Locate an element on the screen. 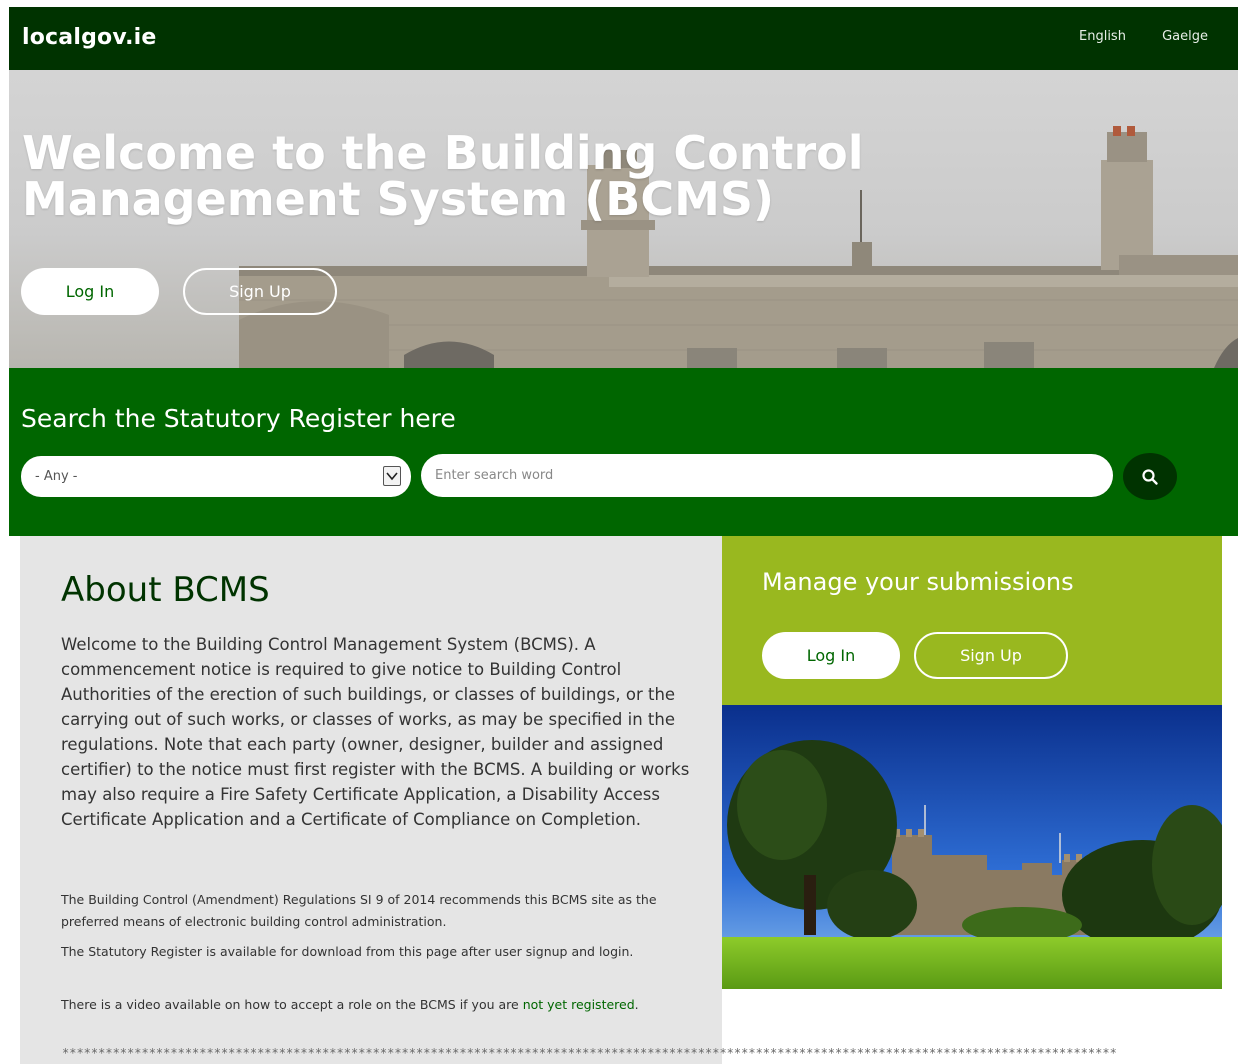 The height and width of the screenshot is (1064, 1238). site-brand-link: localgov.ie is located at coordinates (89, 37).